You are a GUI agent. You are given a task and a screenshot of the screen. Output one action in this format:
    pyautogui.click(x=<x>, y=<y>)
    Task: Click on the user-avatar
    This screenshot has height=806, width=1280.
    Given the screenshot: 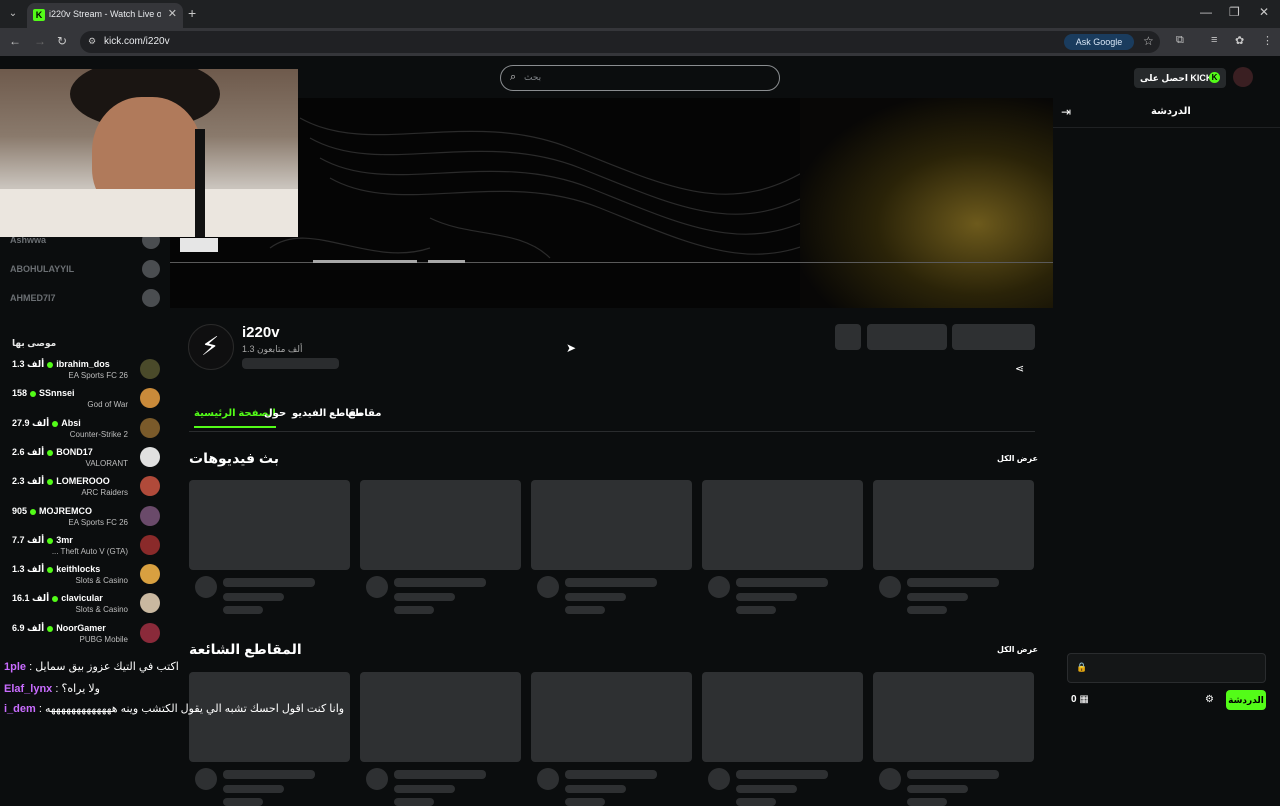 What is the action you would take?
    pyautogui.click(x=1243, y=77)
    